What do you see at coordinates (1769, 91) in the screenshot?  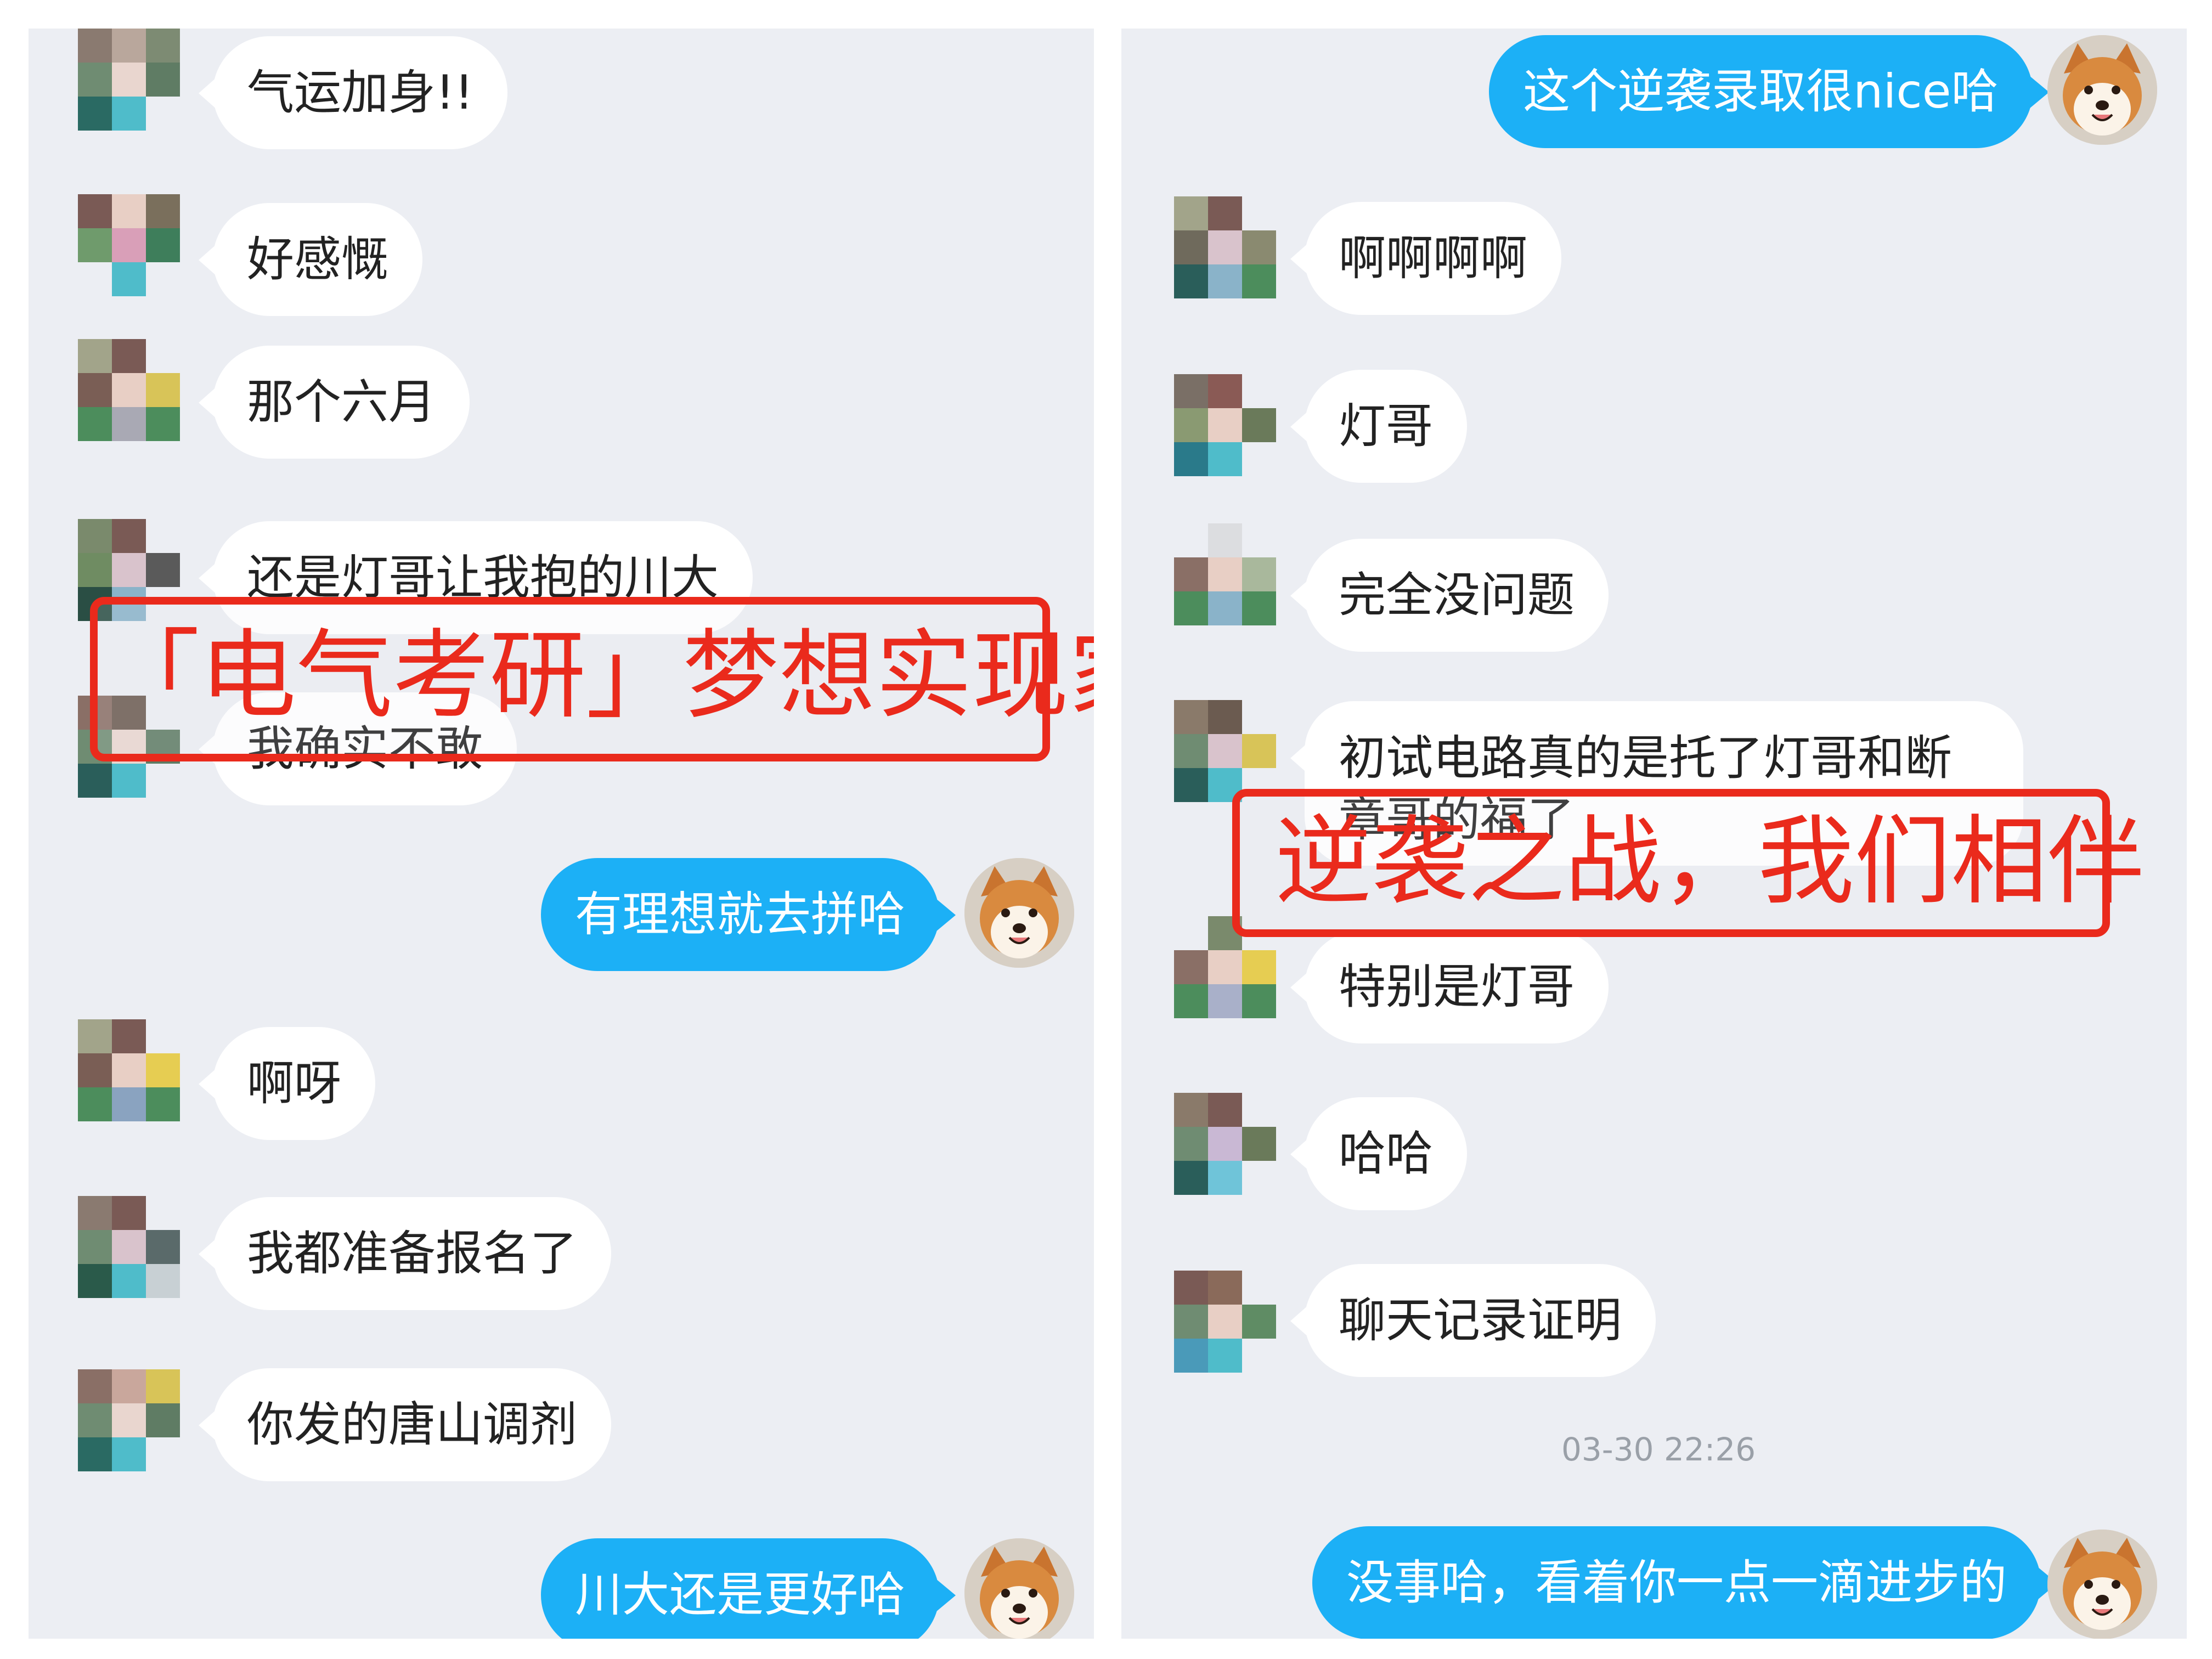 I see `message-bubble: 这个逆袭录取很nice哈` at bounding box center [1769, 91].